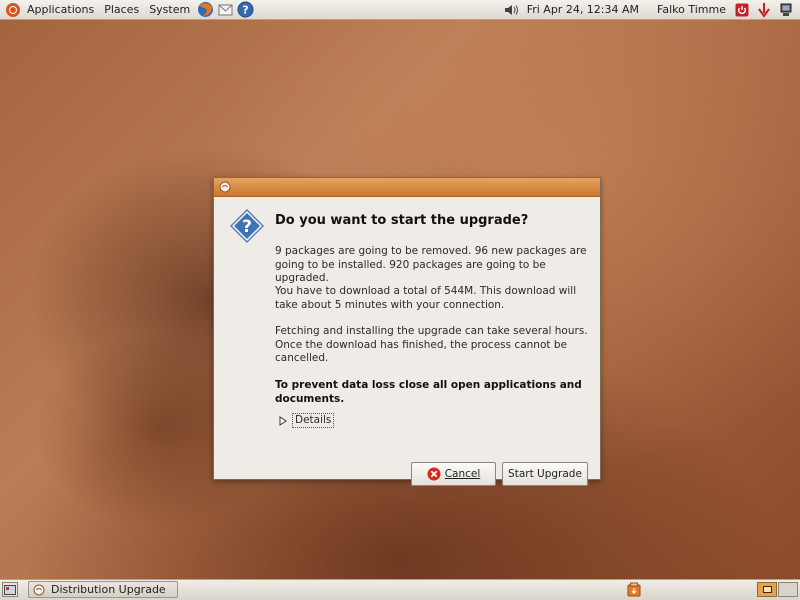 The image size is (800, 600). What do you see at coordinates (60, 9) in the screenshot?
I see `menu-applications: Applications` at bounding box center [60, 9].